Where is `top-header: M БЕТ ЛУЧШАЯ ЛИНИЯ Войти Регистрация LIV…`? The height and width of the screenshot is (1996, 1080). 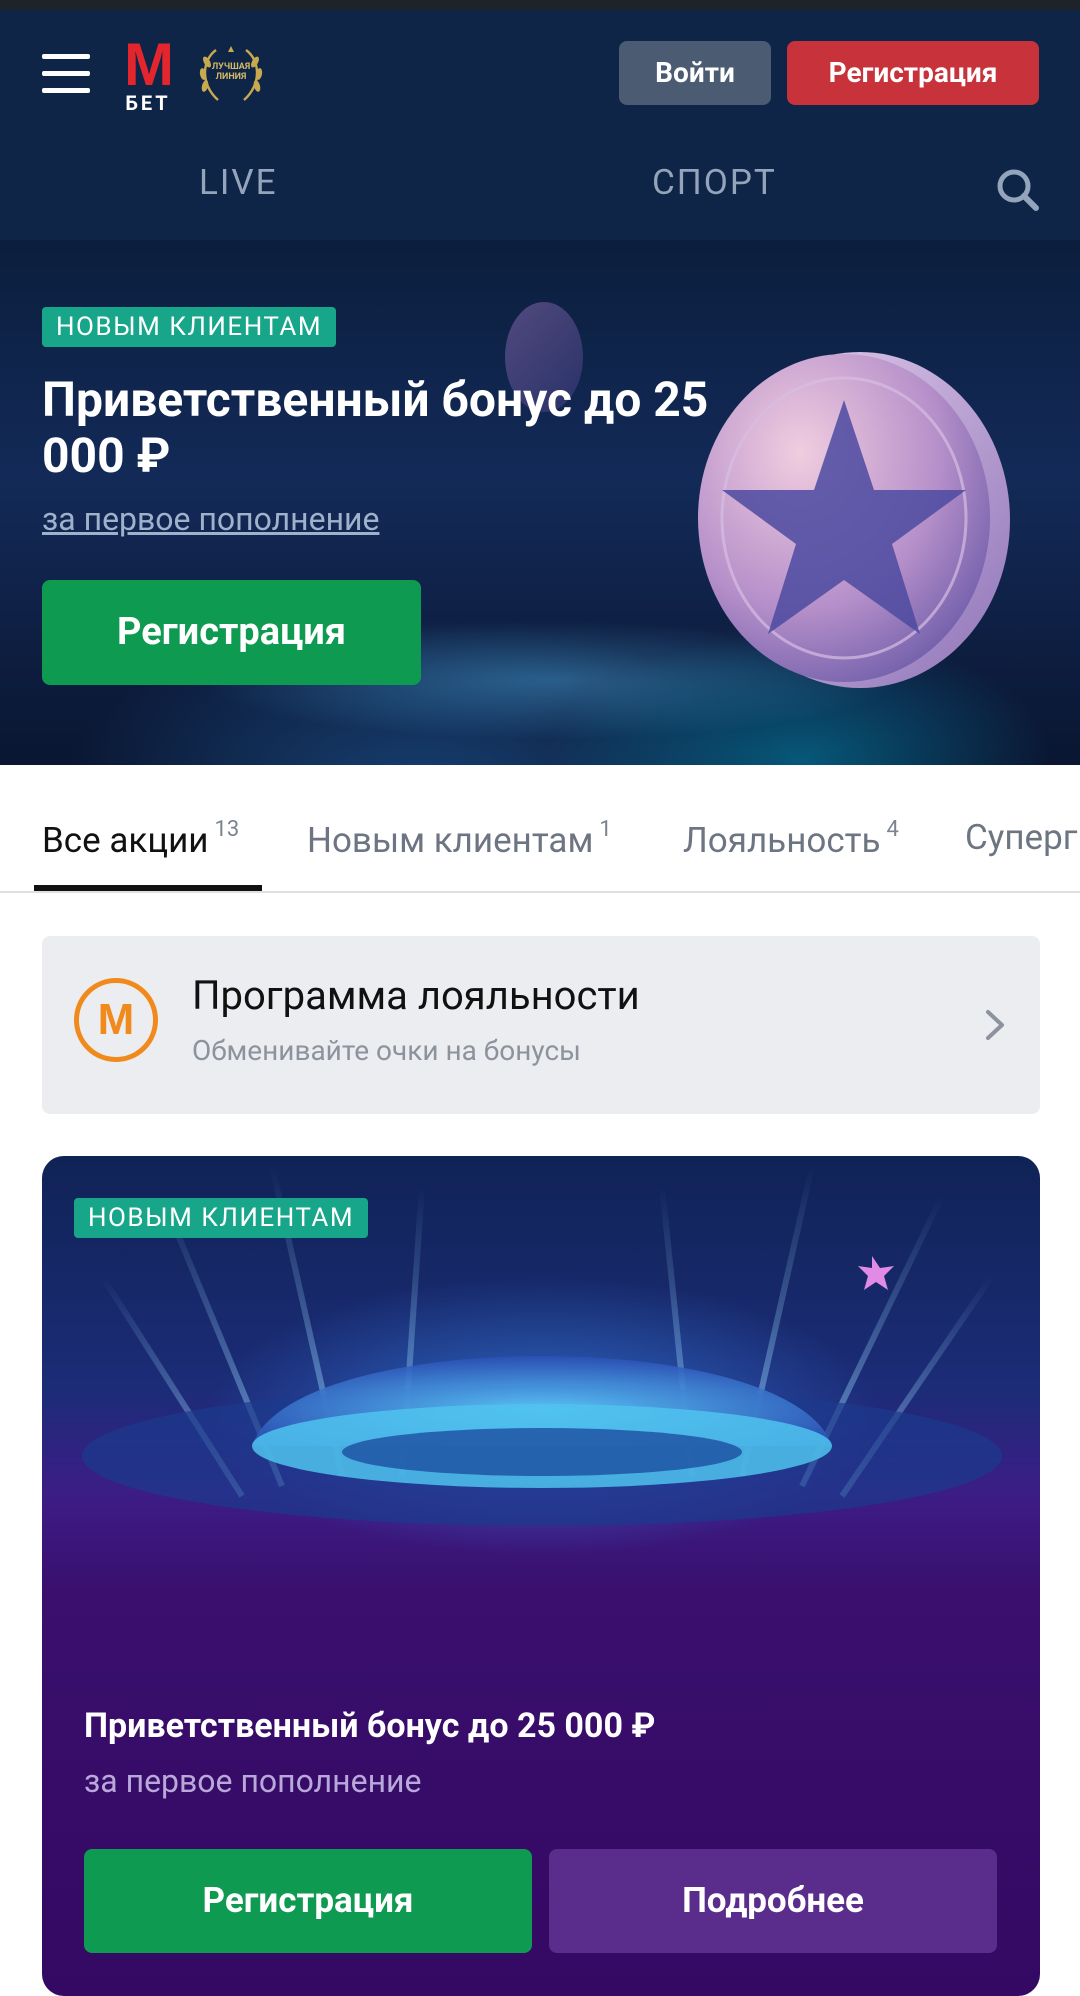
top-header: M БЕТ ЛУЧШАЯ ЛИНИЯ Войти Регистрация LIV… is located at coordinates (540, 125).